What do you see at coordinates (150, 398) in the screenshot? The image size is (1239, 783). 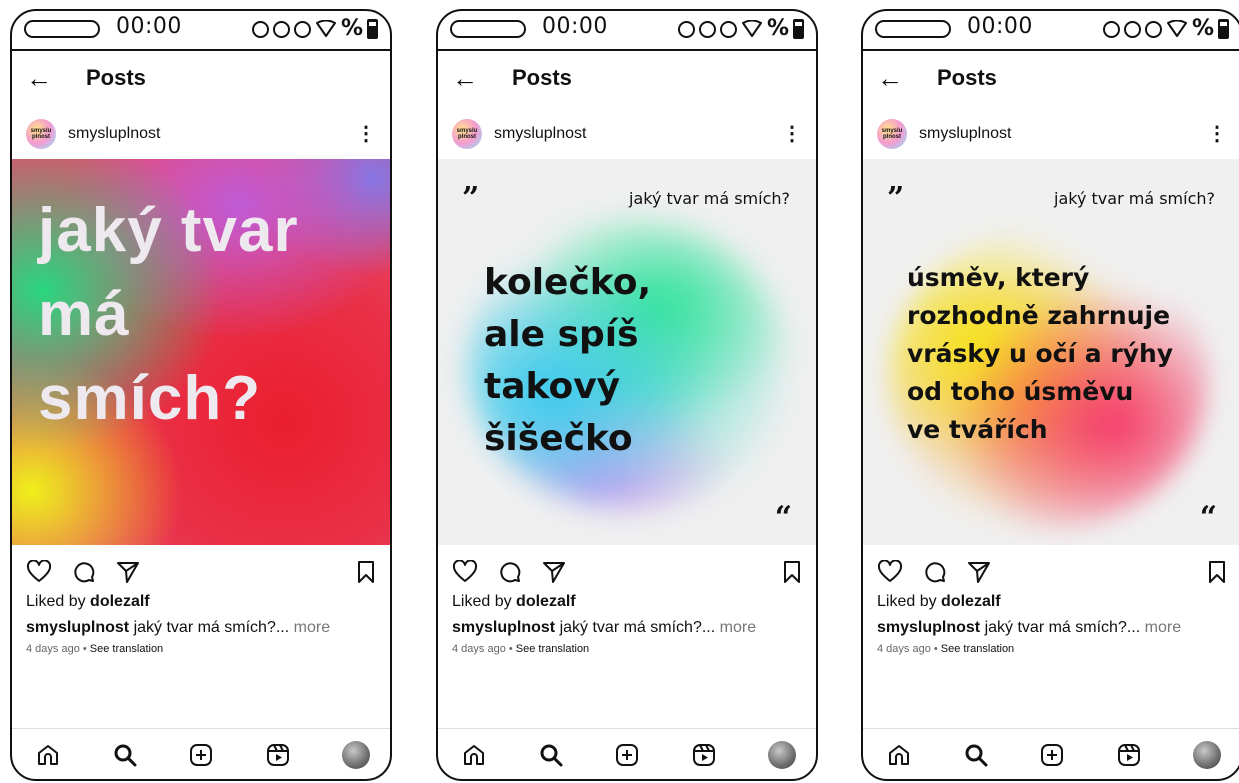 I see `post-text-line: smích?` at bounding box center [150, 398].